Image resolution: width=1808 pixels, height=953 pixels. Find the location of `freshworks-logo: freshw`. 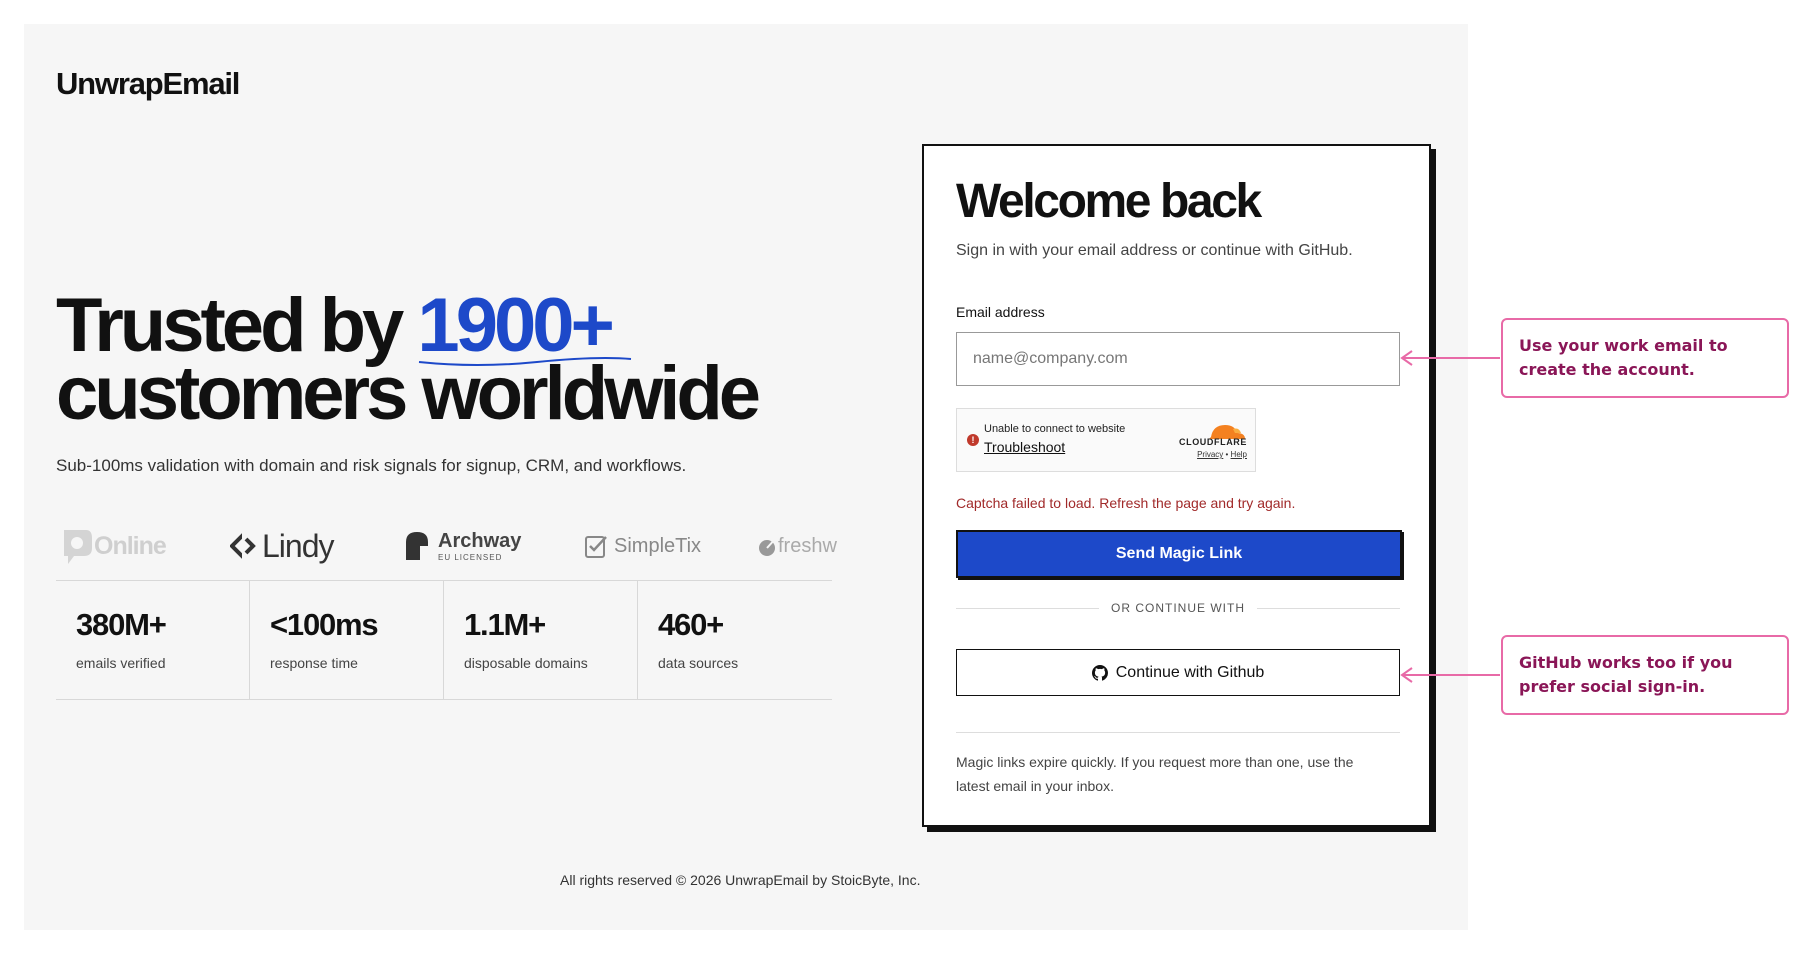

freshworks-logo: freshw is located at coordinates (796, 546).